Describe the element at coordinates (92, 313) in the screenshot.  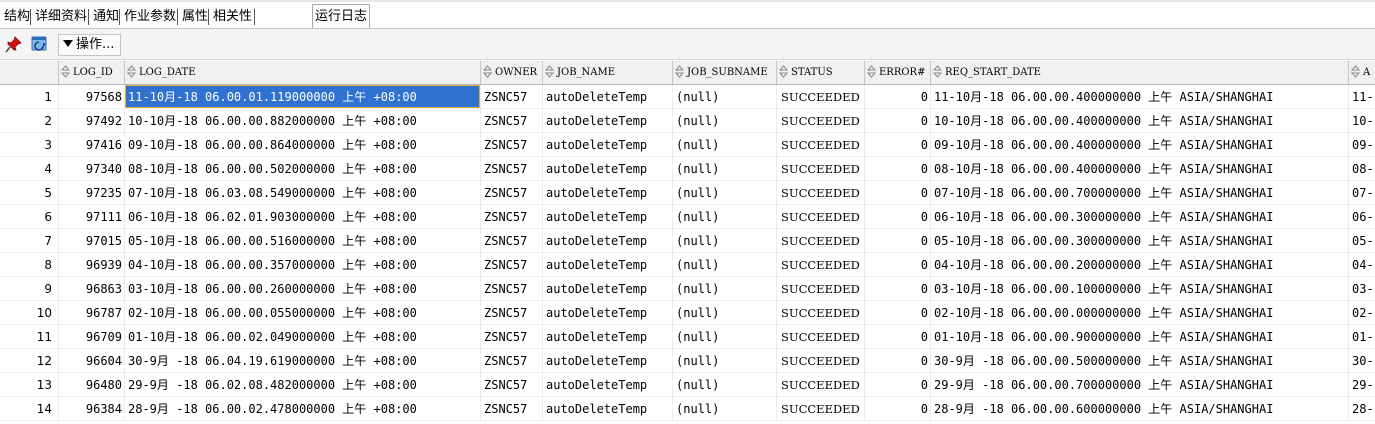
I see `cell-log-id: 96787` at that location.